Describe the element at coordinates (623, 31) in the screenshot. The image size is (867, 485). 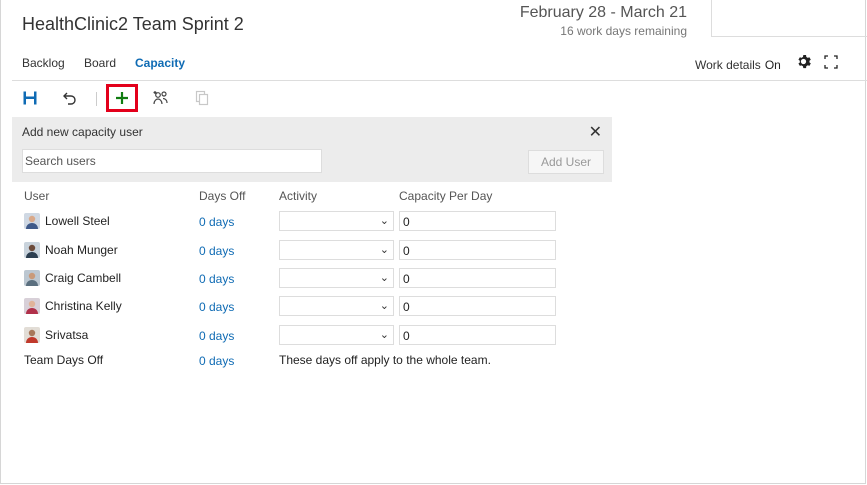
I see `work-days-remaining: 16 work days remaining` at that location.